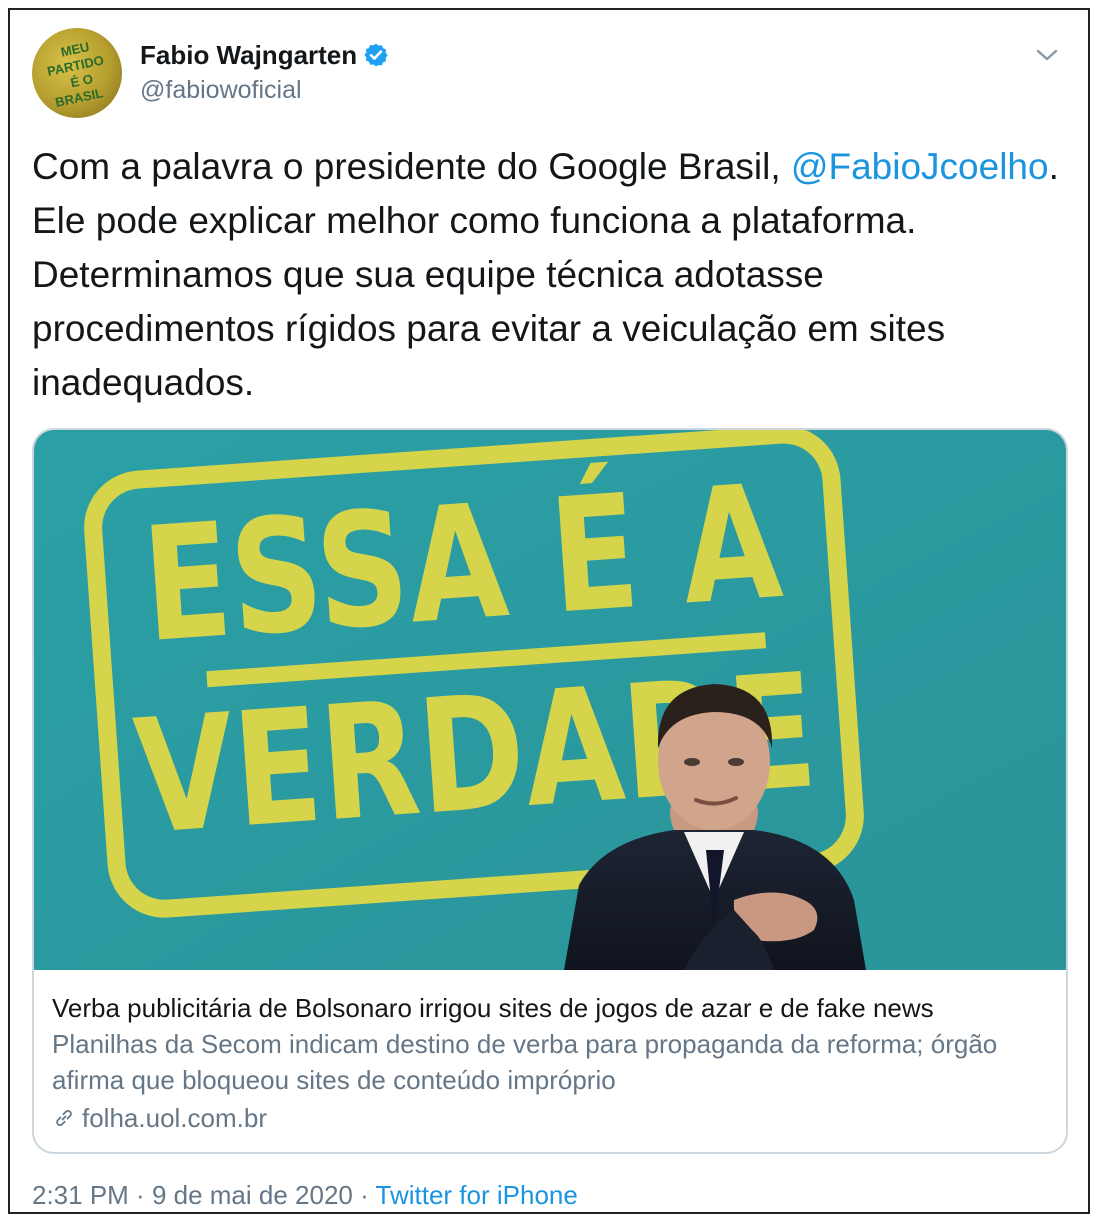  What do you see at coordinates (80, 1195) in the screenshot?
I see `tweet-time: 2:31 PM` at bounding box center [80, 1195].